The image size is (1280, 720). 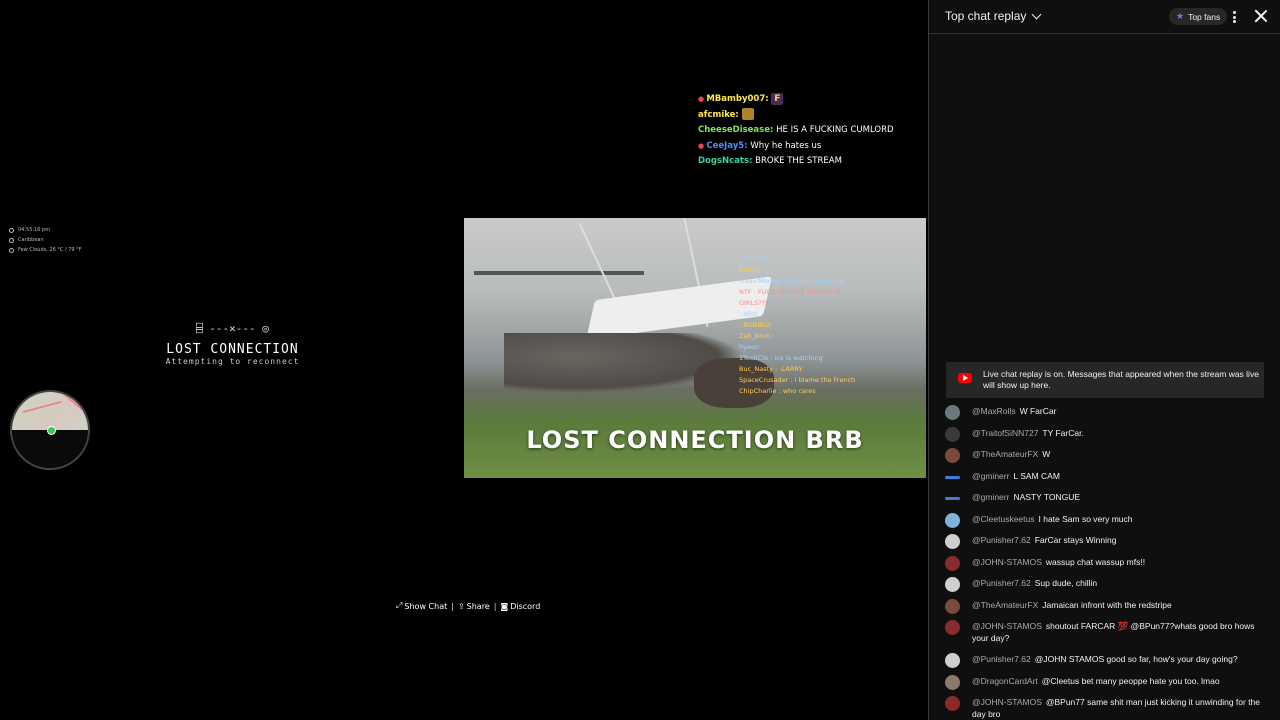 What do you see at coordinates (835, 130) in the screenshot?
I see `stream-chat-text: HE IS A FUCKING CUMLORD` at bounding box center [835, 130].